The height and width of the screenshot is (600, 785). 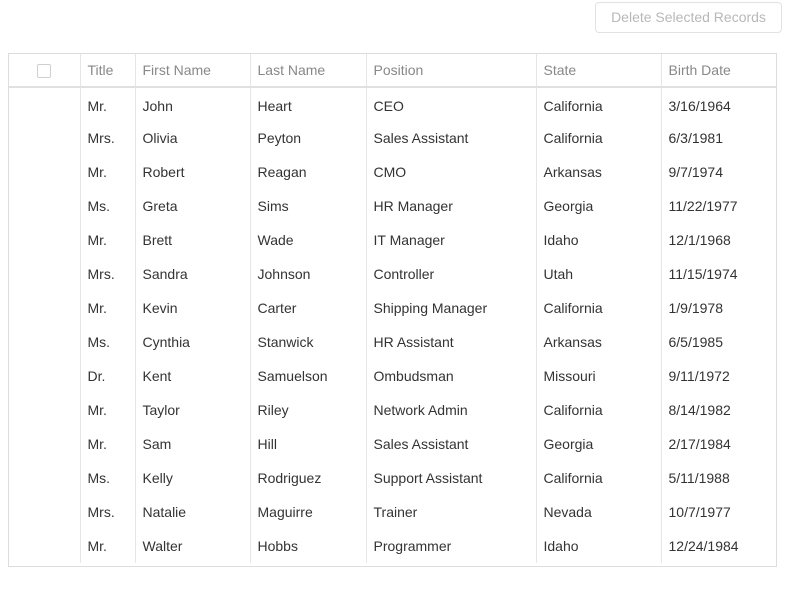 What do you see at coordinates (451, 206) in the screenshot?
I see `cell-position: HR Manager` at bounding box center [451, 206].